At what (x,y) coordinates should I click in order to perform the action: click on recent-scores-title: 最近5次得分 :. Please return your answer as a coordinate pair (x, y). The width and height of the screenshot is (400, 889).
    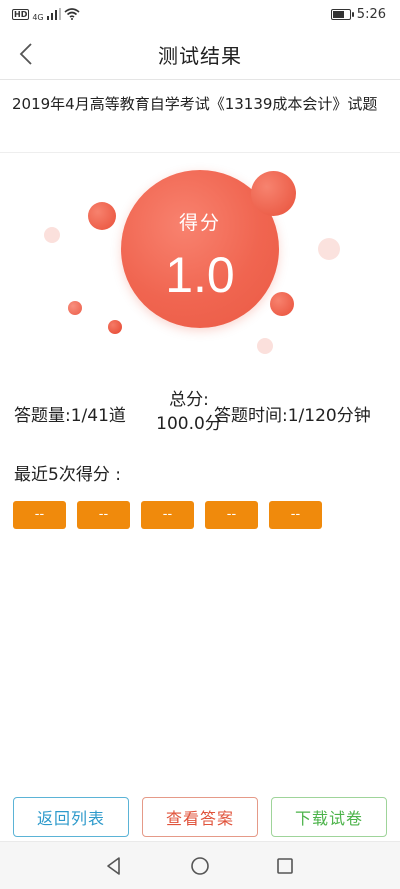
    Looking at the image, I should click on (67, 475).